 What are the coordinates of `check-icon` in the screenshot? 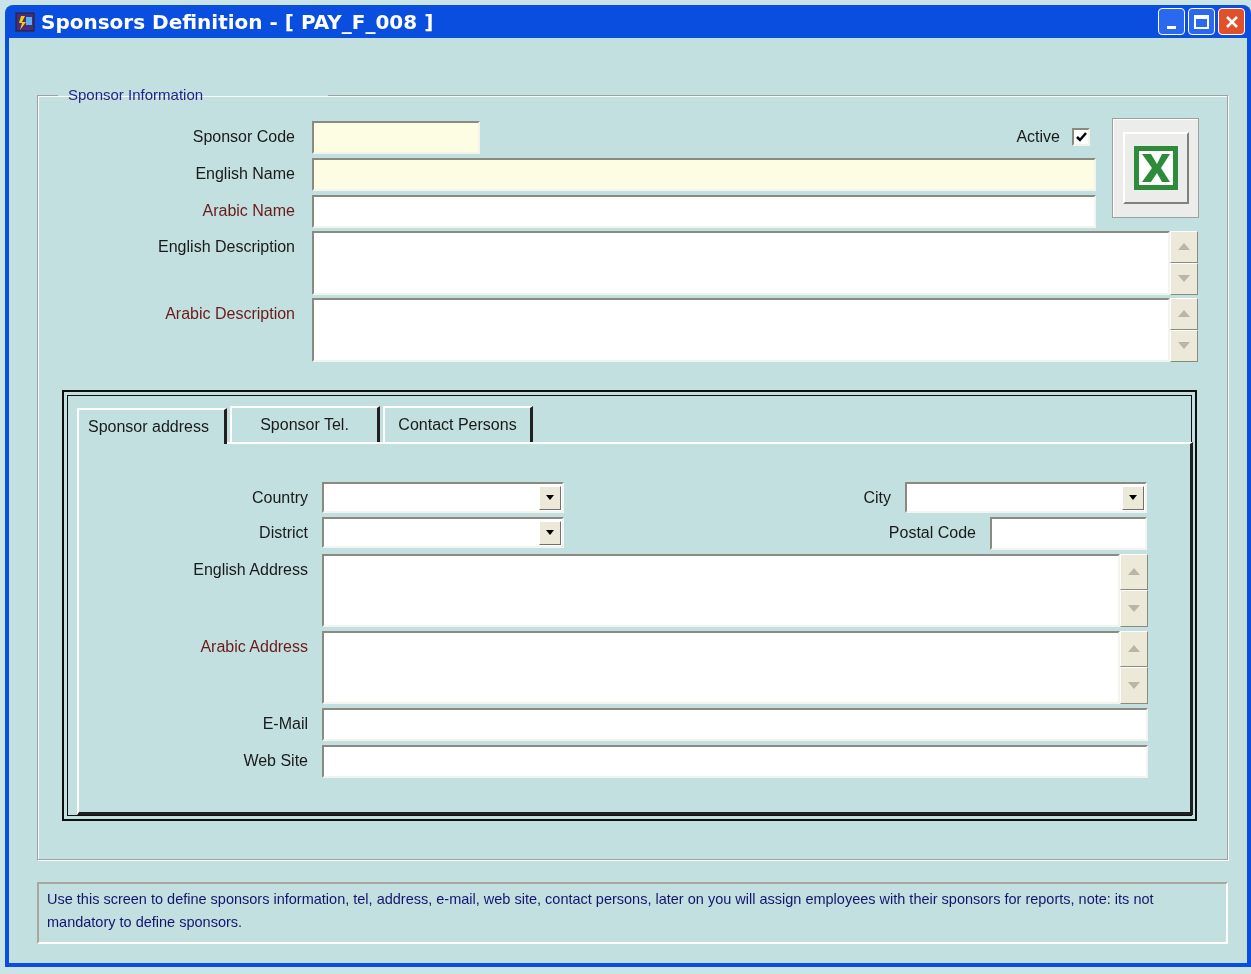 It's located at (1081, 137).